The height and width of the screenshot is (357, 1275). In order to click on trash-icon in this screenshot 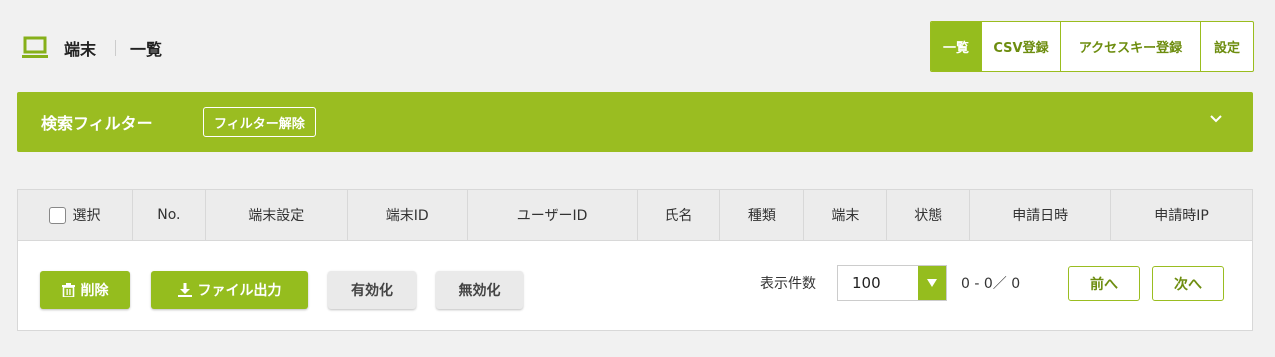, I will do `click(68, 290)`.